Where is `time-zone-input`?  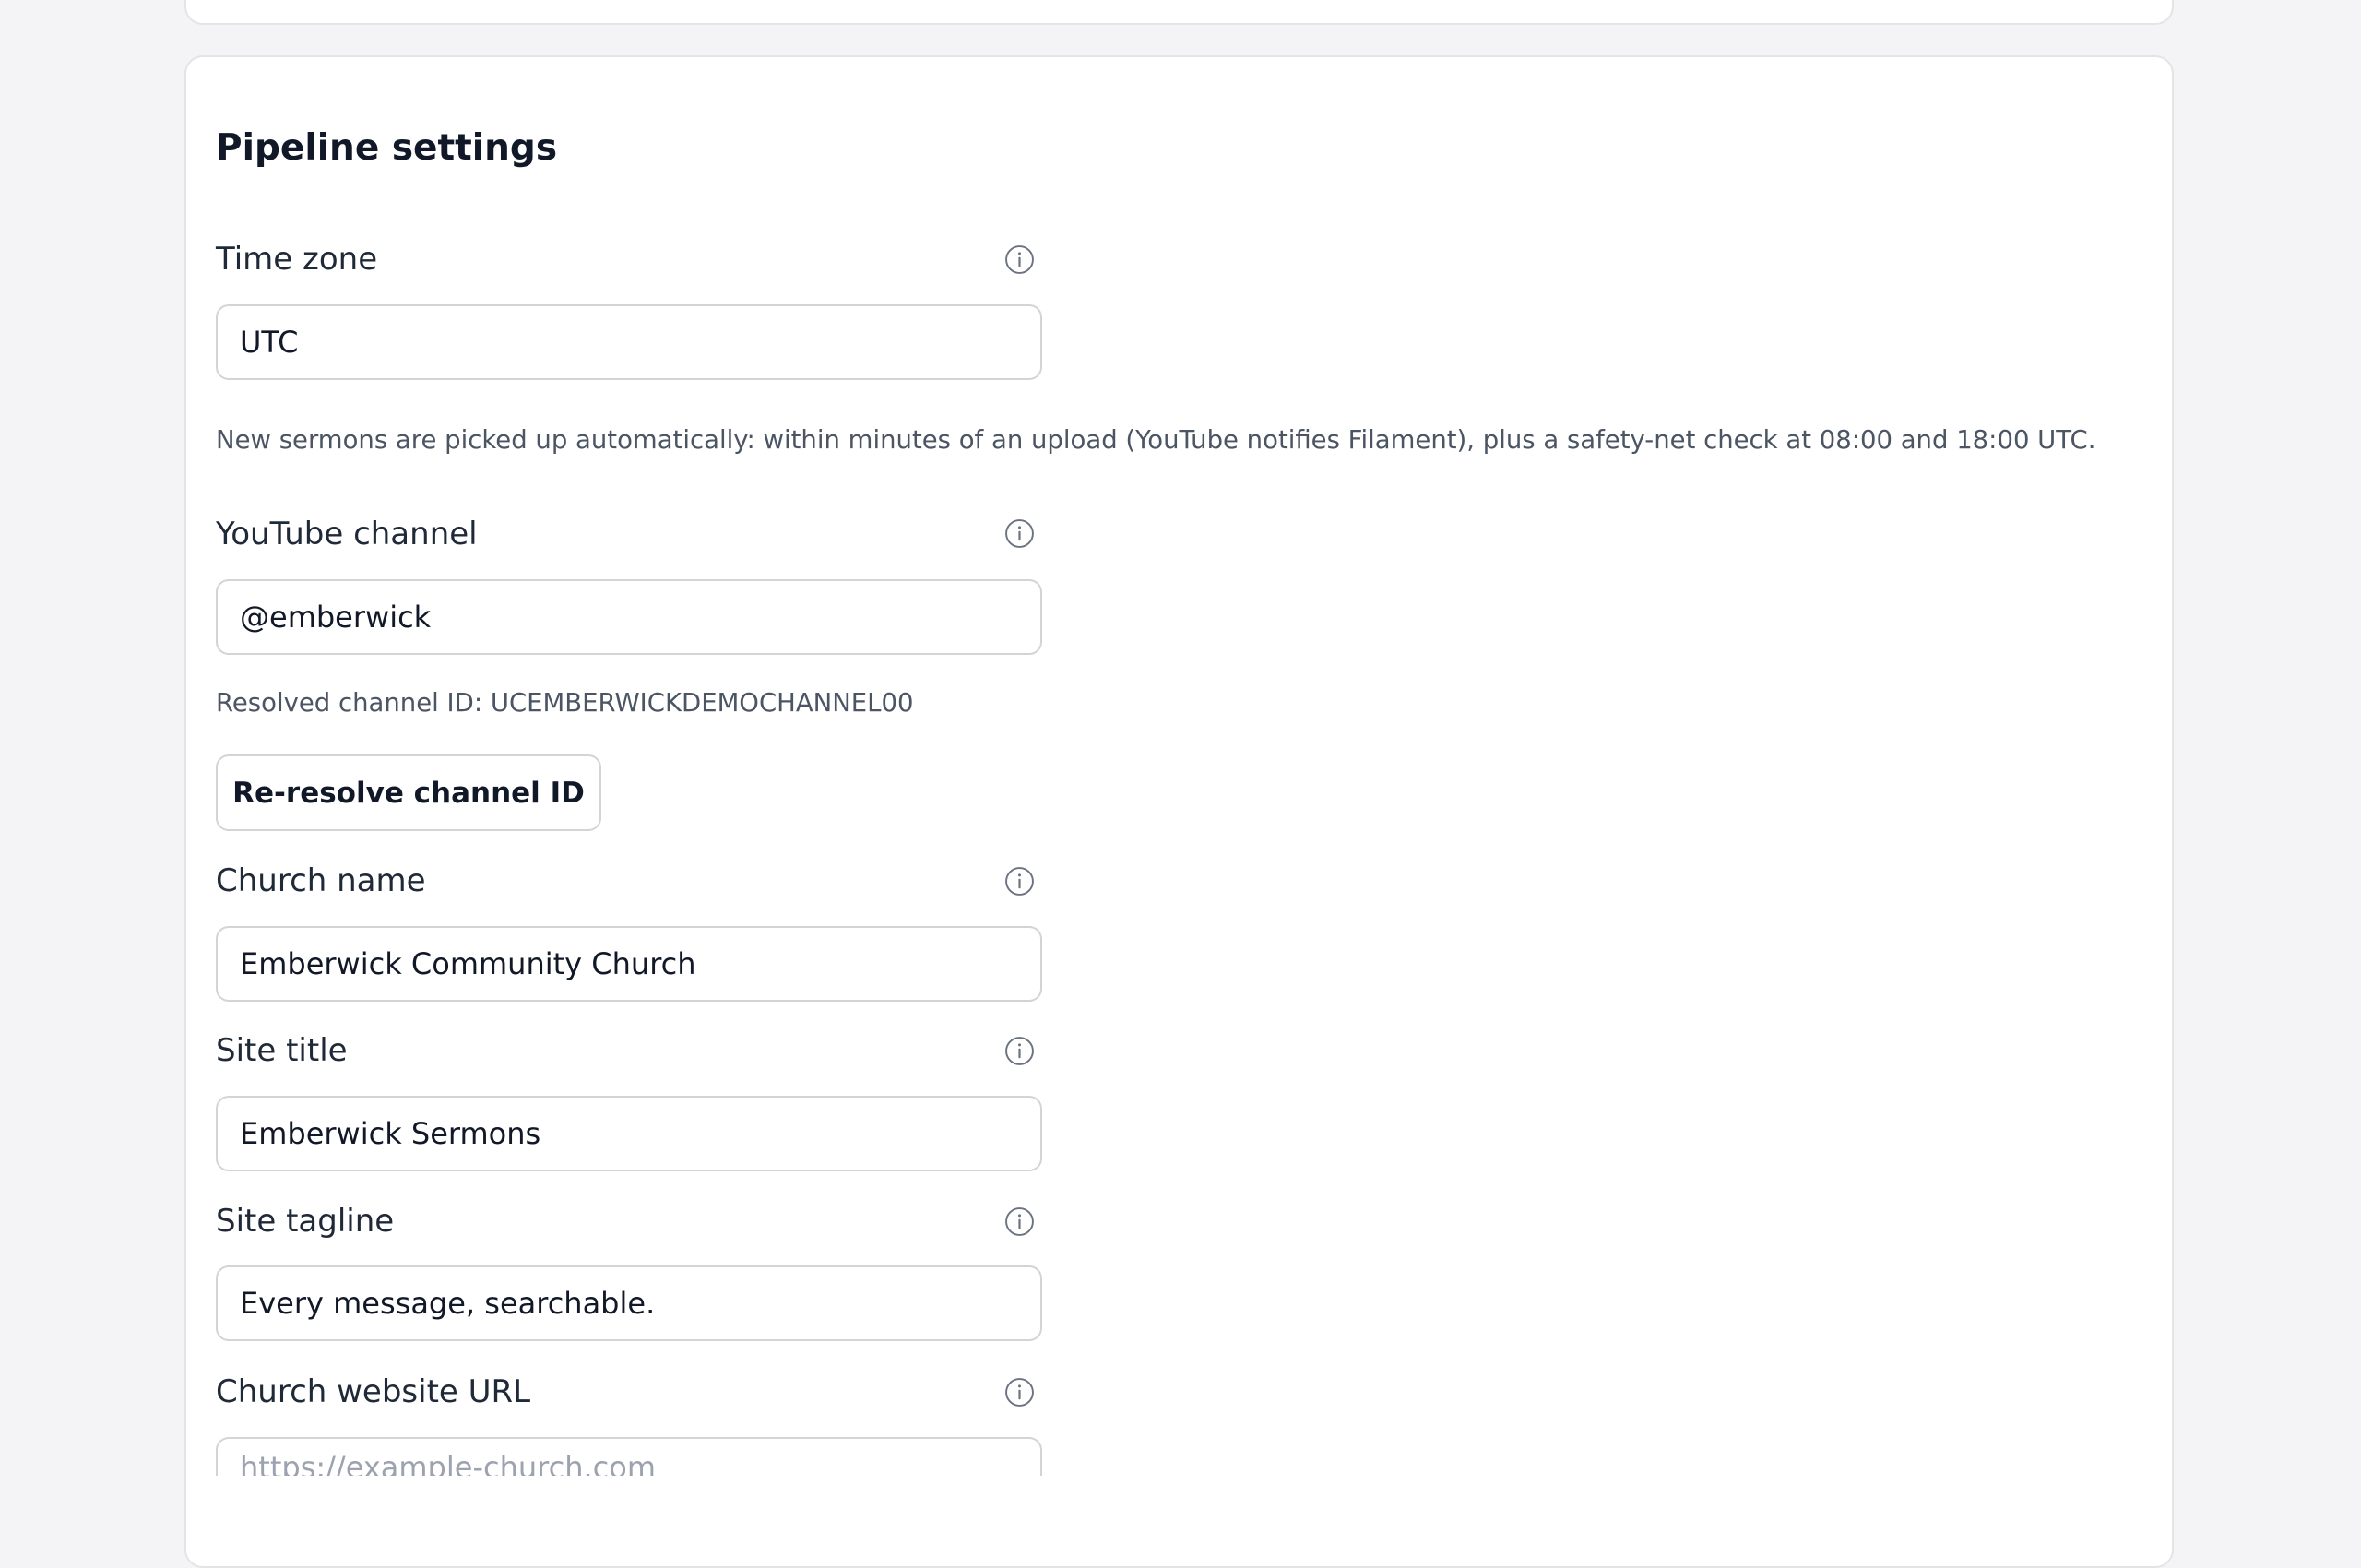 time-zone-input is located at coordinates (629, 342).